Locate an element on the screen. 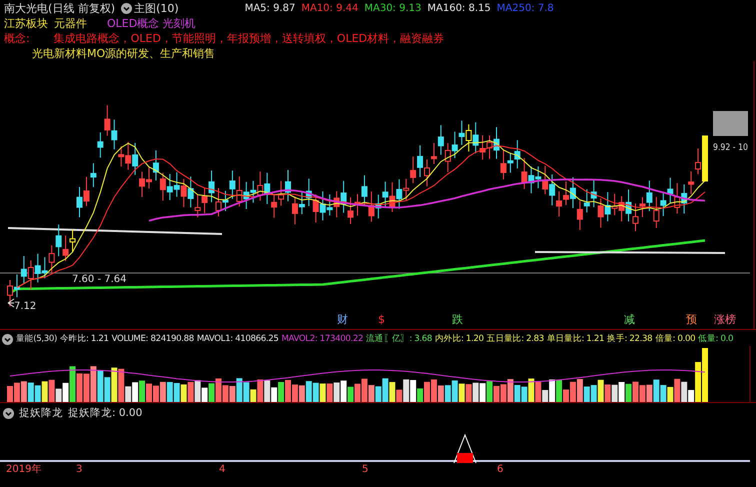 The width and height of the screenshot is (756, 487). event-marker: 预 is located at coordinates (691, 319).